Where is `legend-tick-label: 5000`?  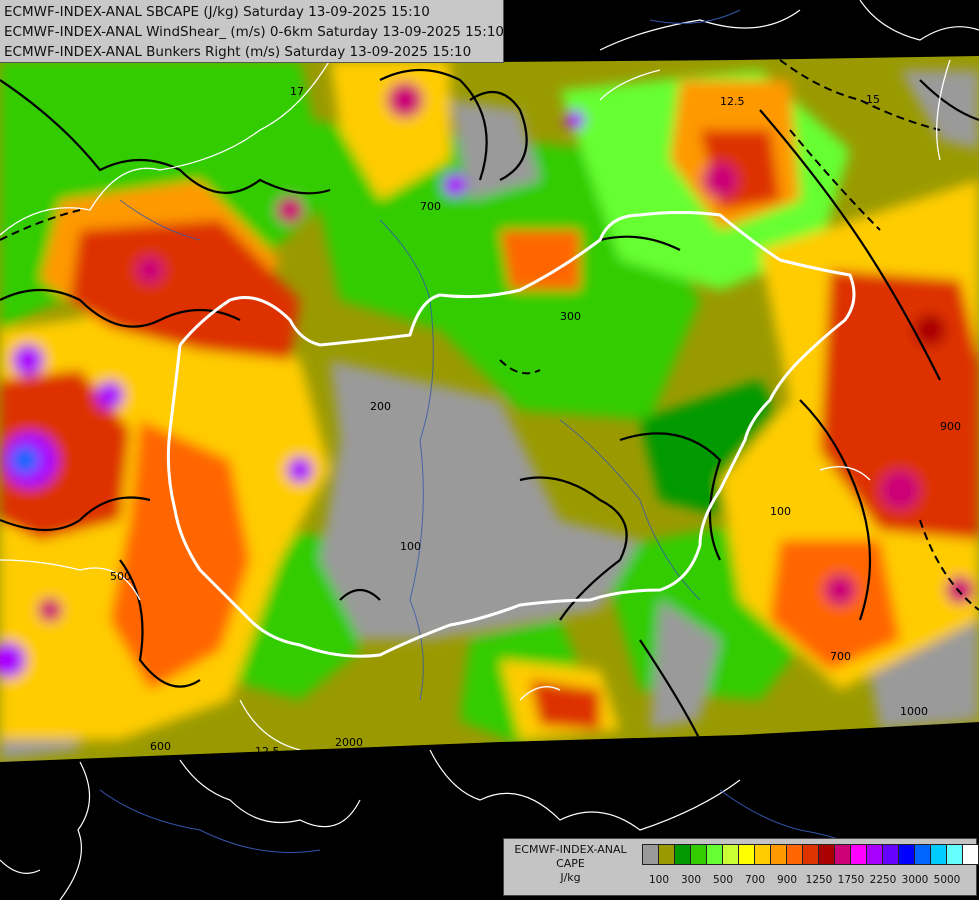 legend-tick-label: 5000 is located at coordinates (947, 880).